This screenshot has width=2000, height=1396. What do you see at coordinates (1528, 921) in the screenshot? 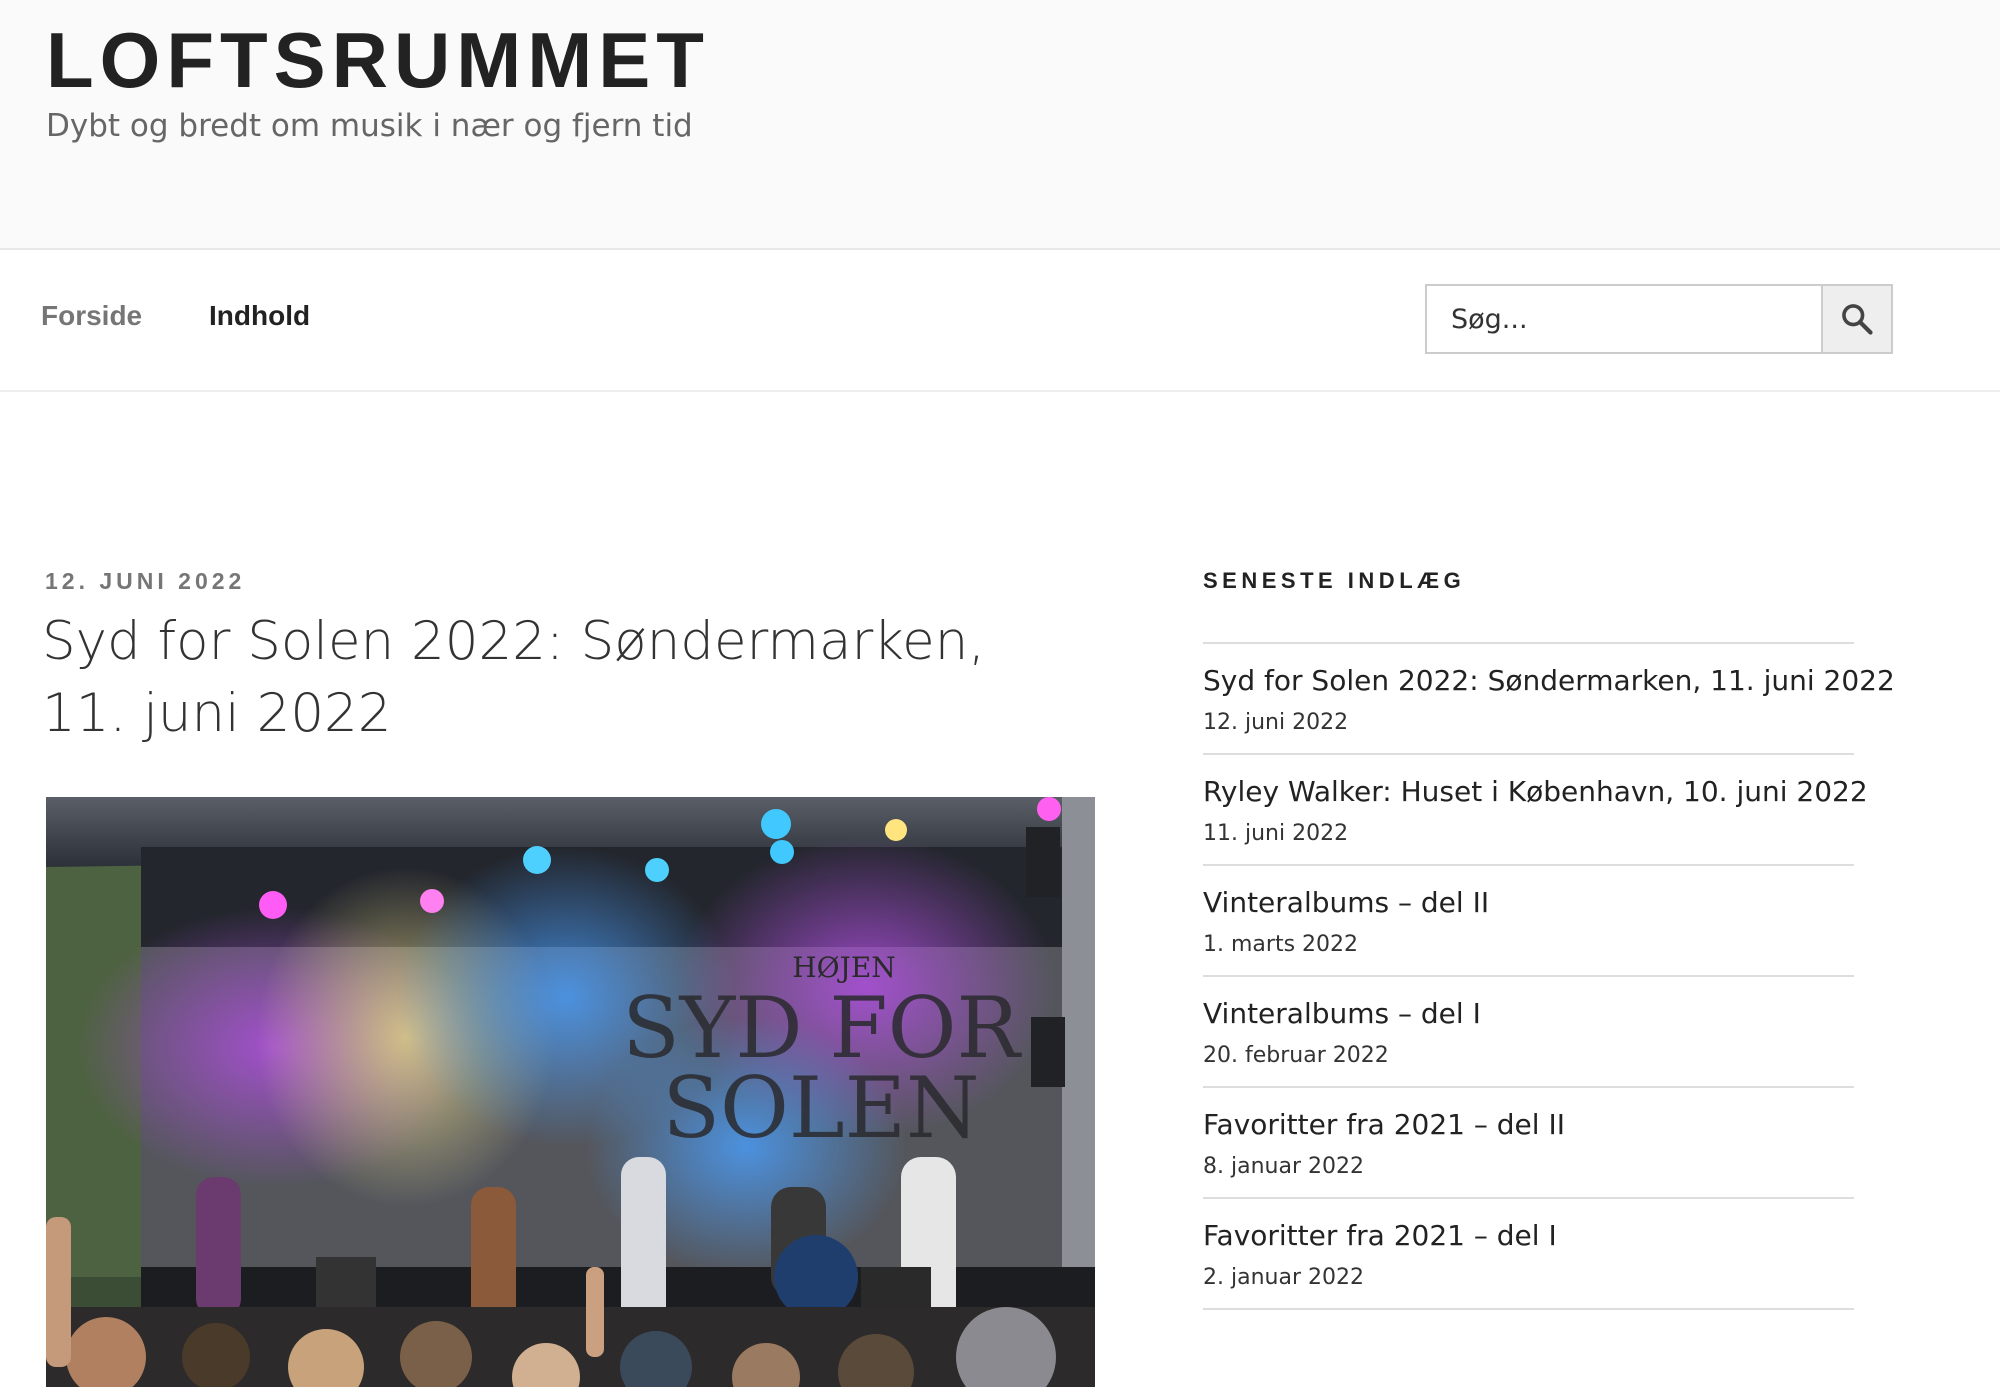
I see `list-item: Vinteralbums – del II 1. marts 2022` at bounding box center [1528, 921].